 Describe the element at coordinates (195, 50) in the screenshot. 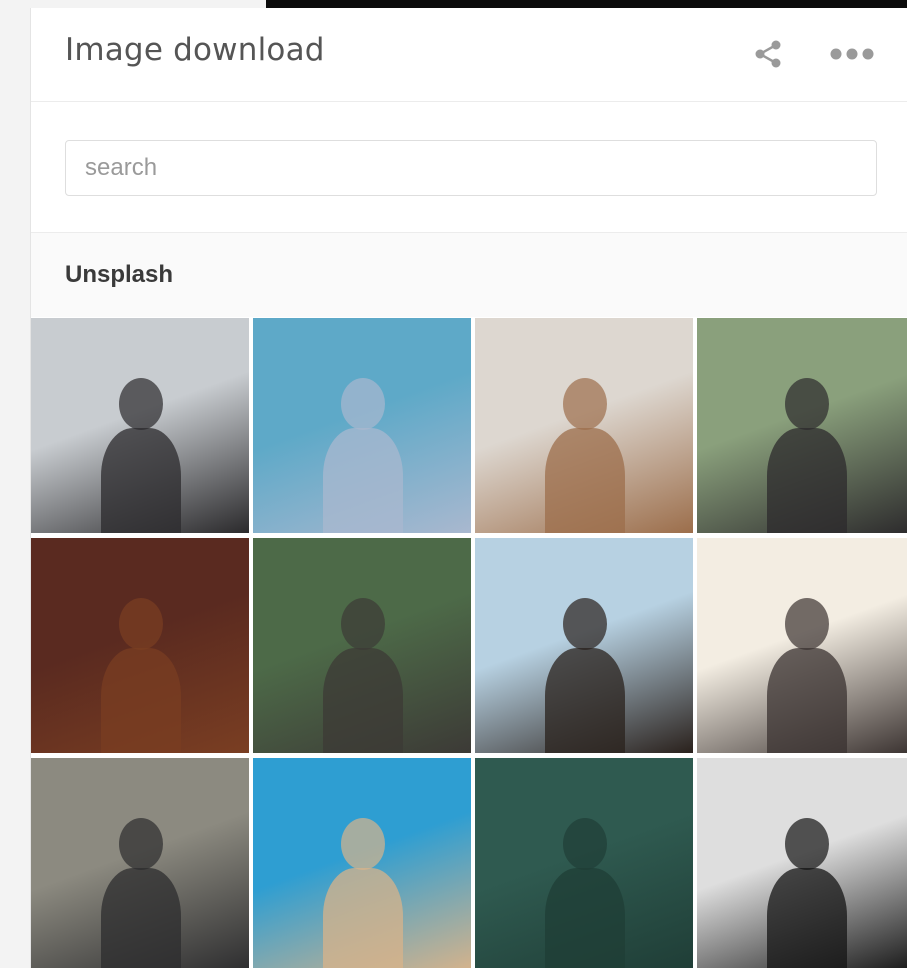

I see `panel-title: Image download` at that location.